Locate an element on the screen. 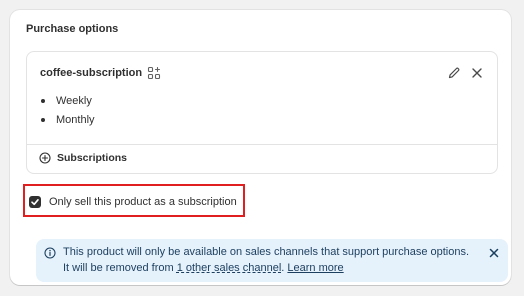  divider is located at coordinates (262, 144).